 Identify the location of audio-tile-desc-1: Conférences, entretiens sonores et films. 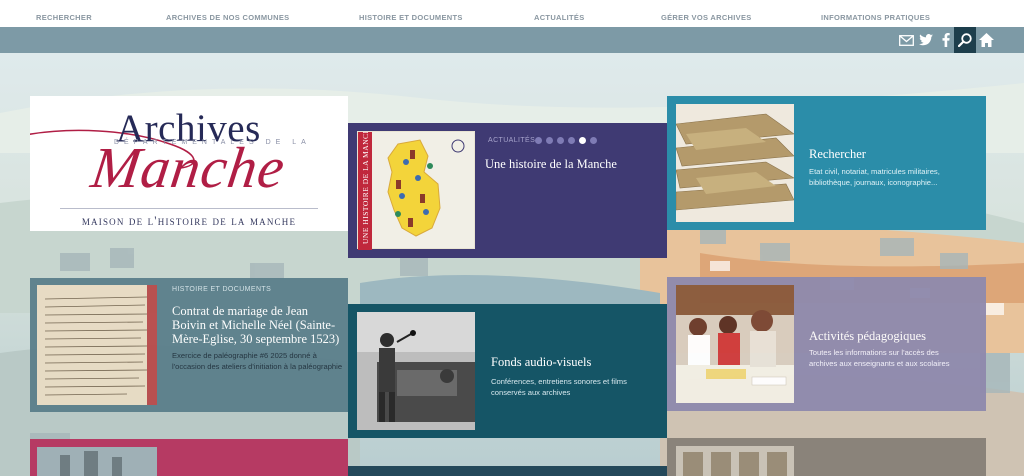
(559, 381).